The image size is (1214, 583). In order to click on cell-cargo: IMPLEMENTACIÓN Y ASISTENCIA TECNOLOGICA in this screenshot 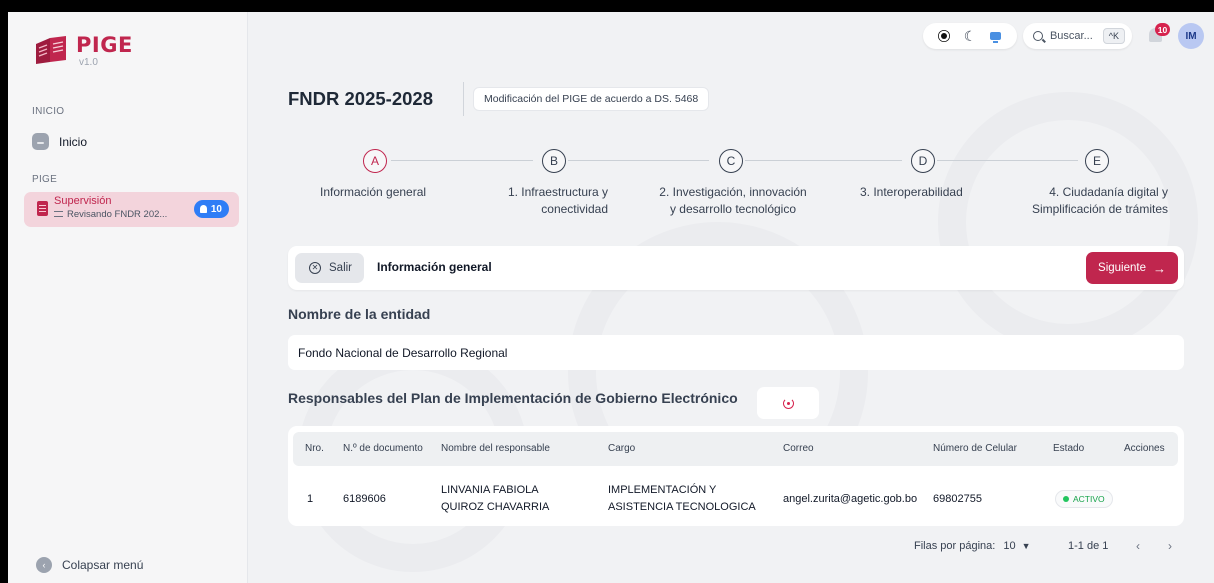, I will do `click(682, 499)`.